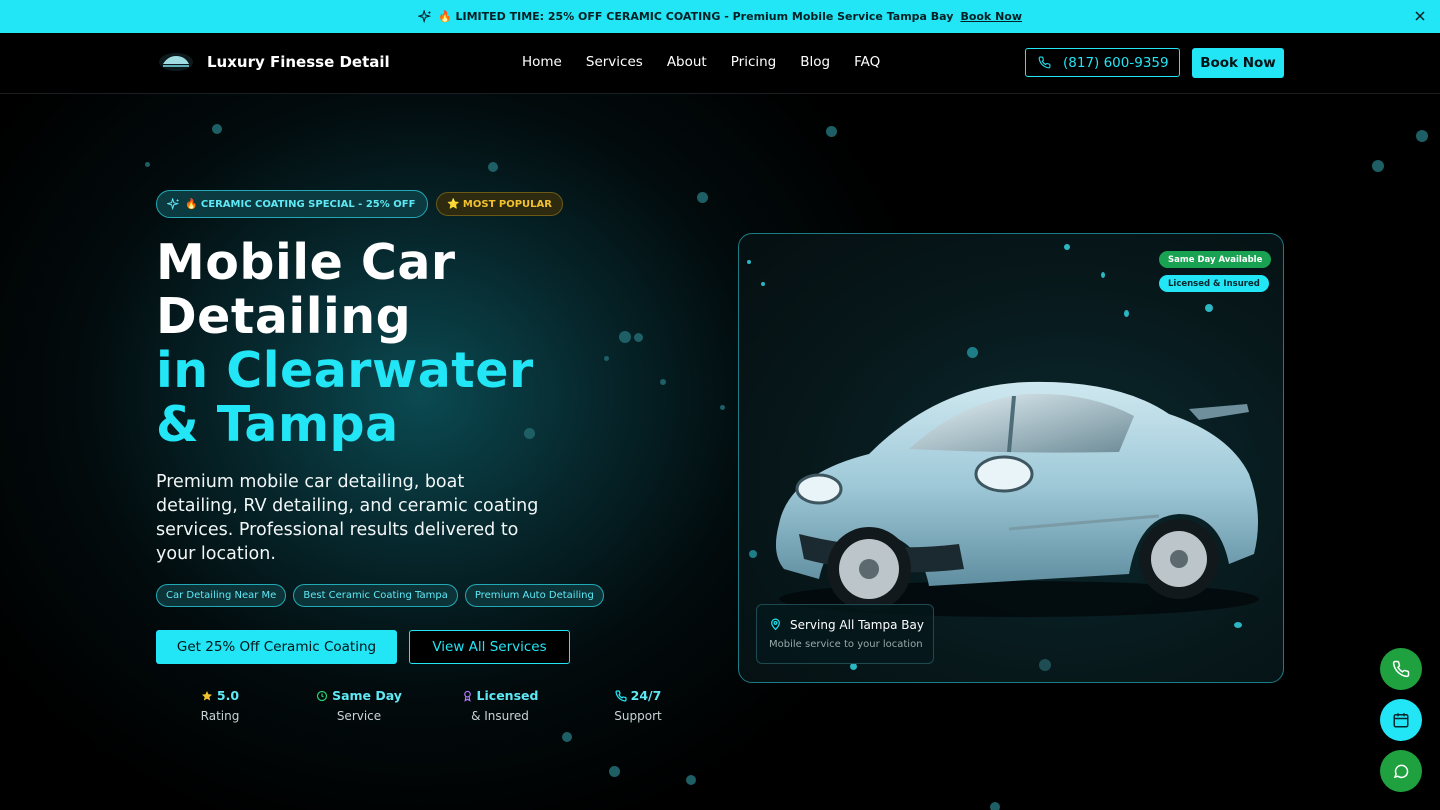  Describe the element at coordinates (345, 370) in the screenshot. I see `hero-title-line3: in Clearwater` at that location.